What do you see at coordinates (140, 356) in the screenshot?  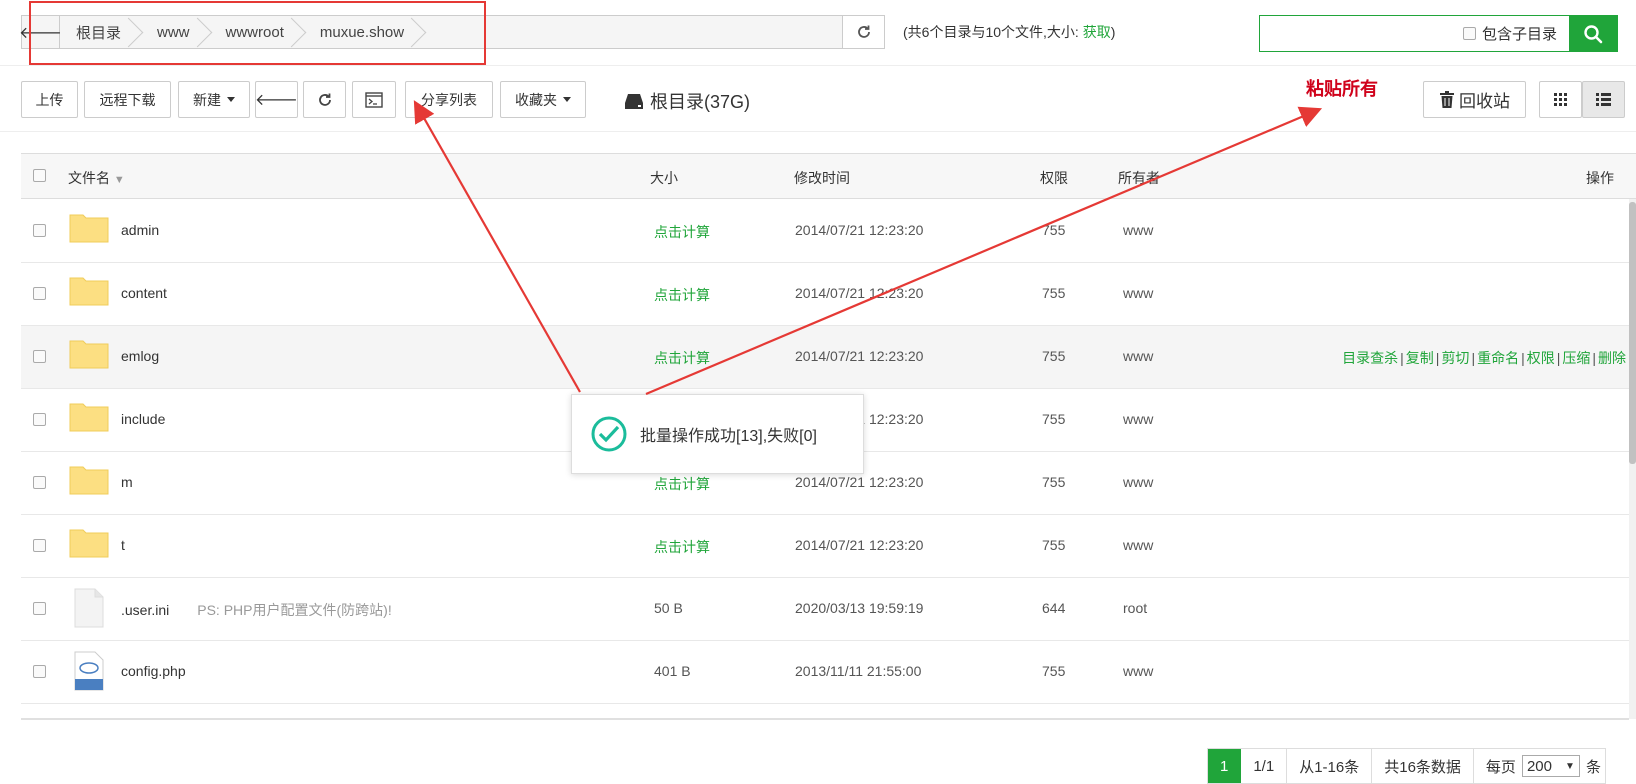 I see `file-name: emlog` at bounding box center [140, 356].